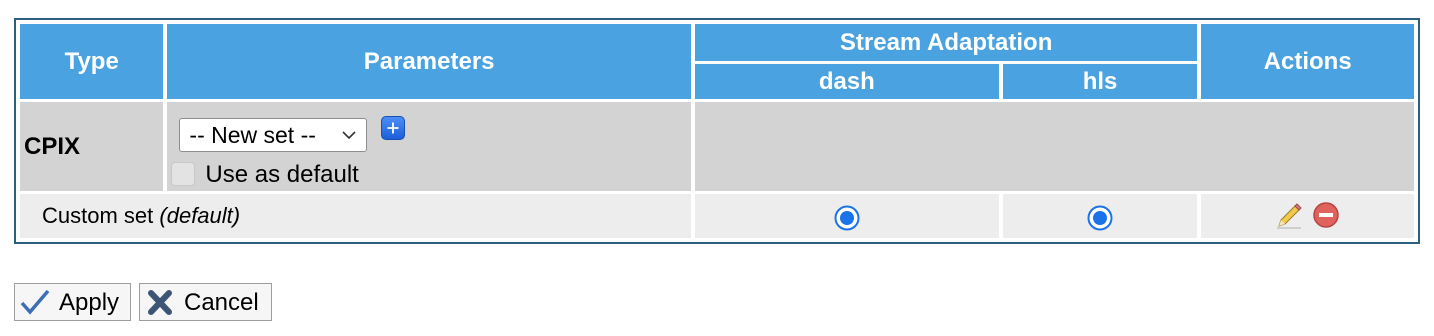 Image resolution: width=1434 pixels, height=336 pixels. I want to click on cpix-type-label: CPIX, so click(92, 146).